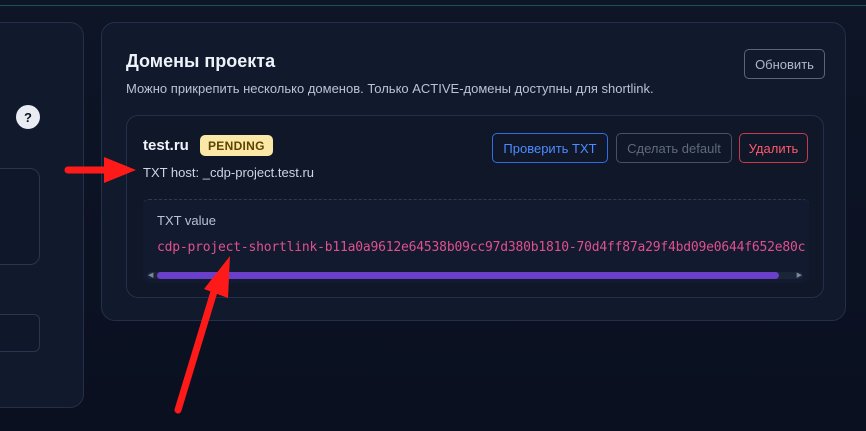  I want to click on make-default-button: Сделать default, so click(674, 148).